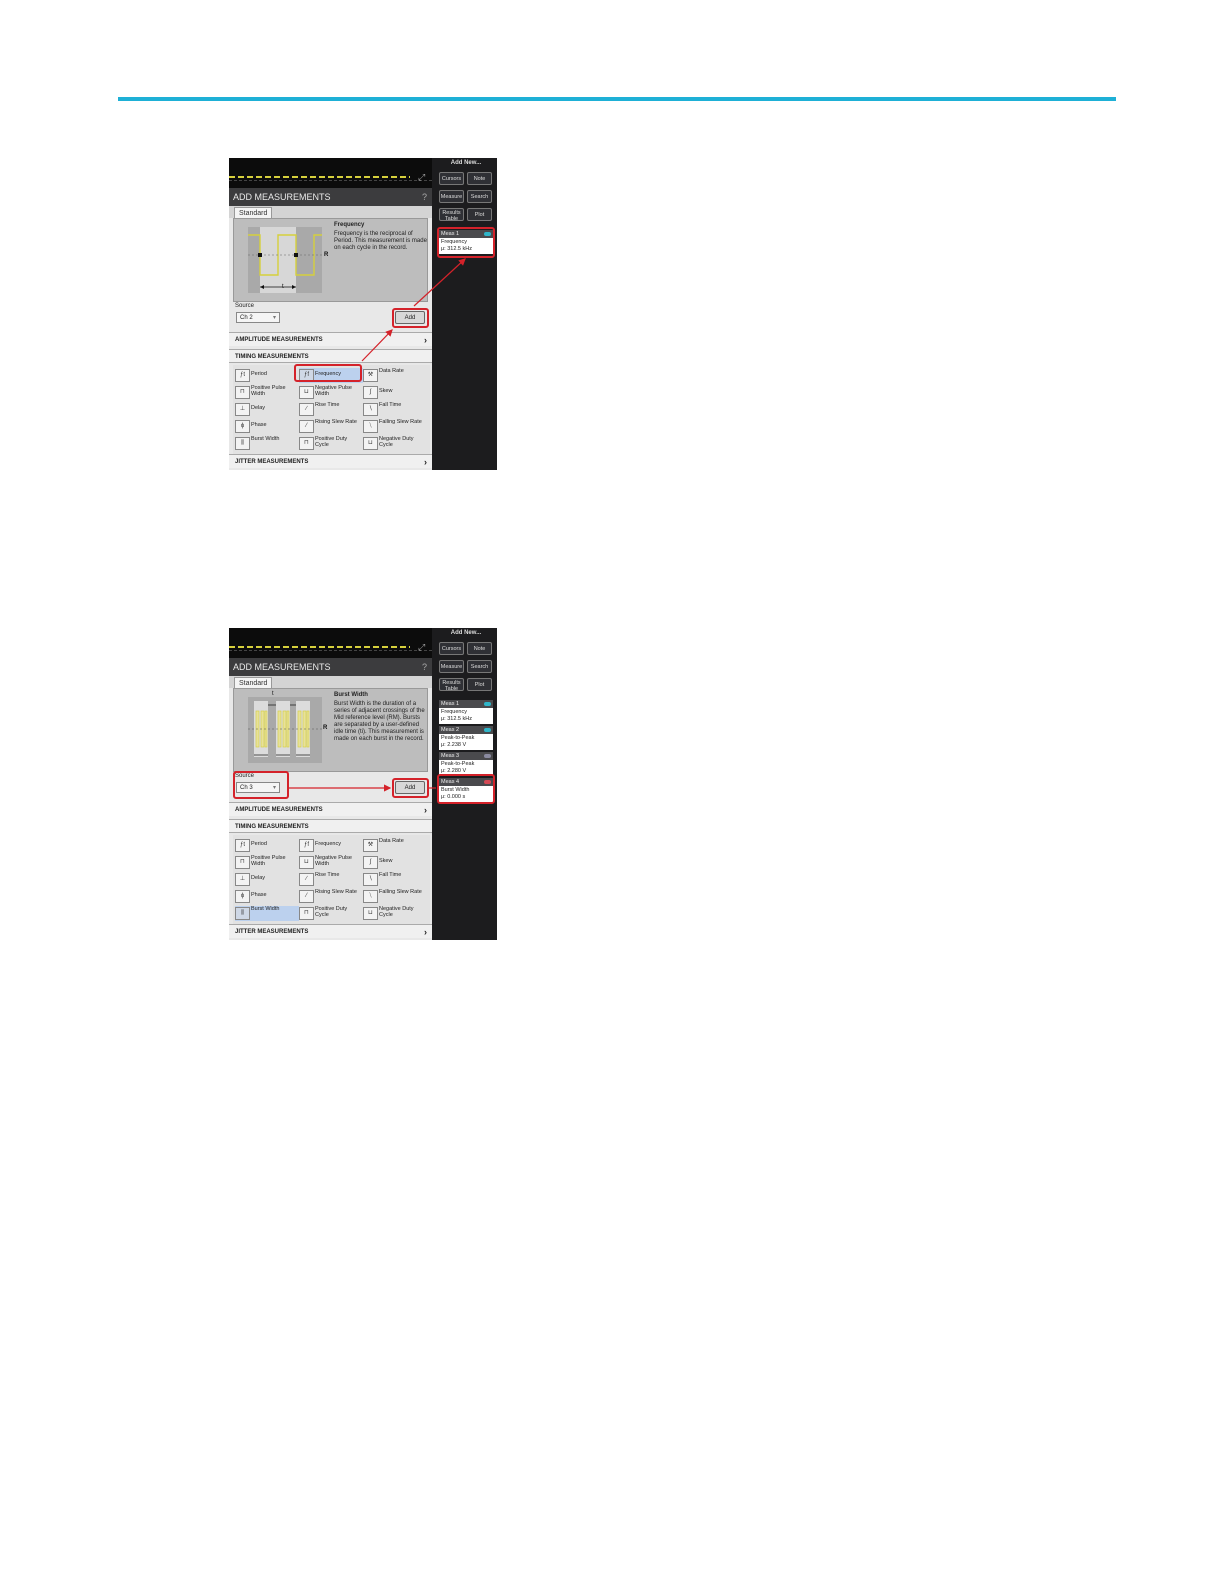 The image size is (1224, 1584). What do you see at coordinates (466, 738) in the screenshot?
I see `measurement-badge-2: Meas 2 Peak-to-Peak μ: 2.238 V` at bounding box center [466, 738].